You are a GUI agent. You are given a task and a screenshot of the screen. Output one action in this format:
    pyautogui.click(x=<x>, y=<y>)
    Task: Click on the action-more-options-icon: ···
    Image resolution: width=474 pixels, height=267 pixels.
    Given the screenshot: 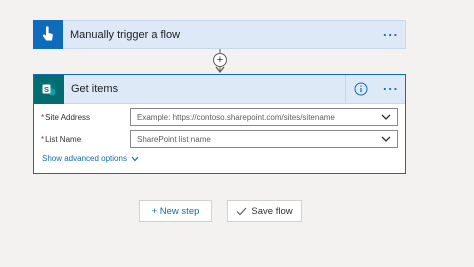 What is the action you would take?
    pyautogui.click(x=391, y=89)
    